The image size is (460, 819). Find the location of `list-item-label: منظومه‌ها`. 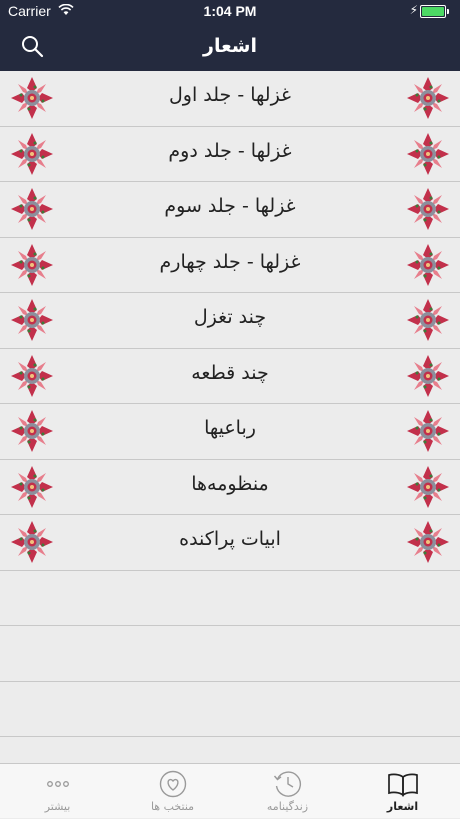

list-item-label: منظومه‌ها is located at coordinates (230, 483).